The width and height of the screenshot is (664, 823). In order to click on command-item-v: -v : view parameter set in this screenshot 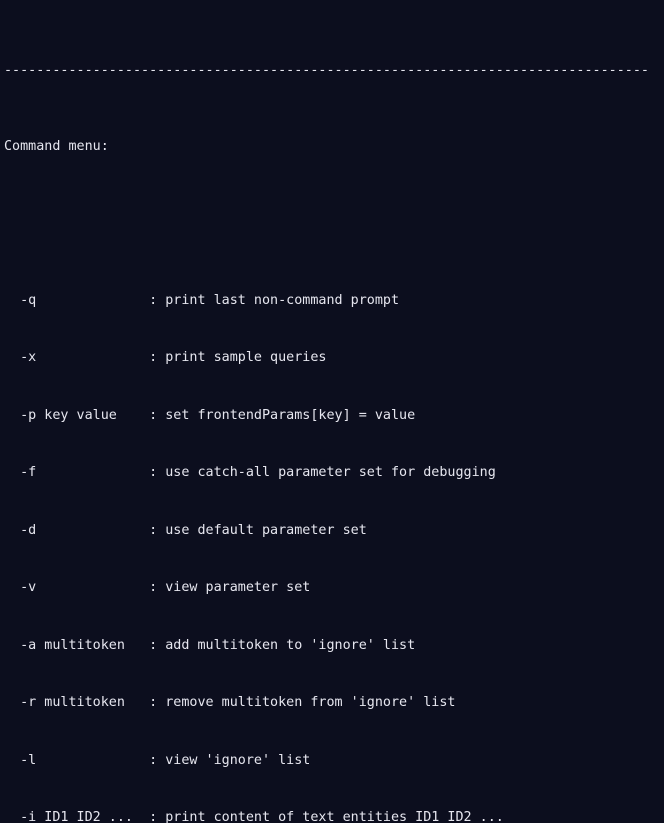, I will do `click(157, 588)`.